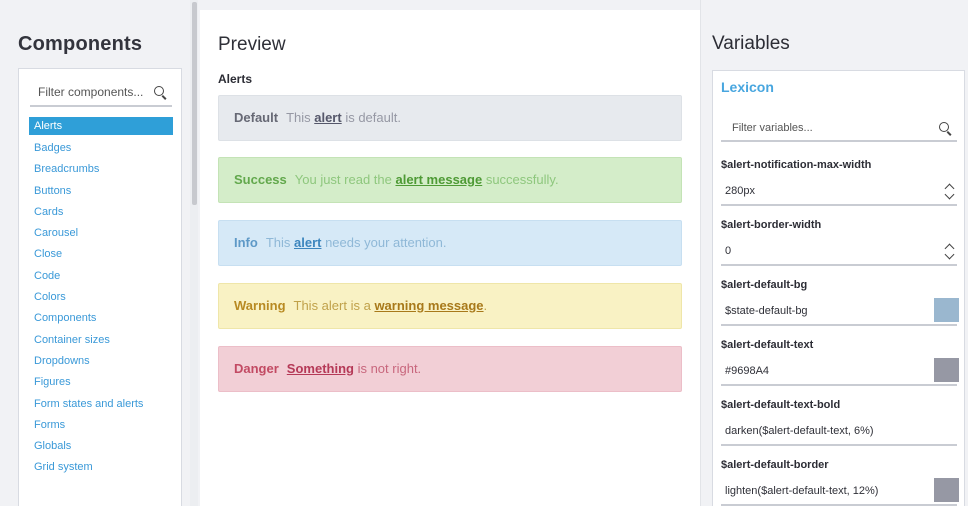 The image size is (968, 506). I want to click on variable-value-field: $state-default-bg, so click(840, 312).